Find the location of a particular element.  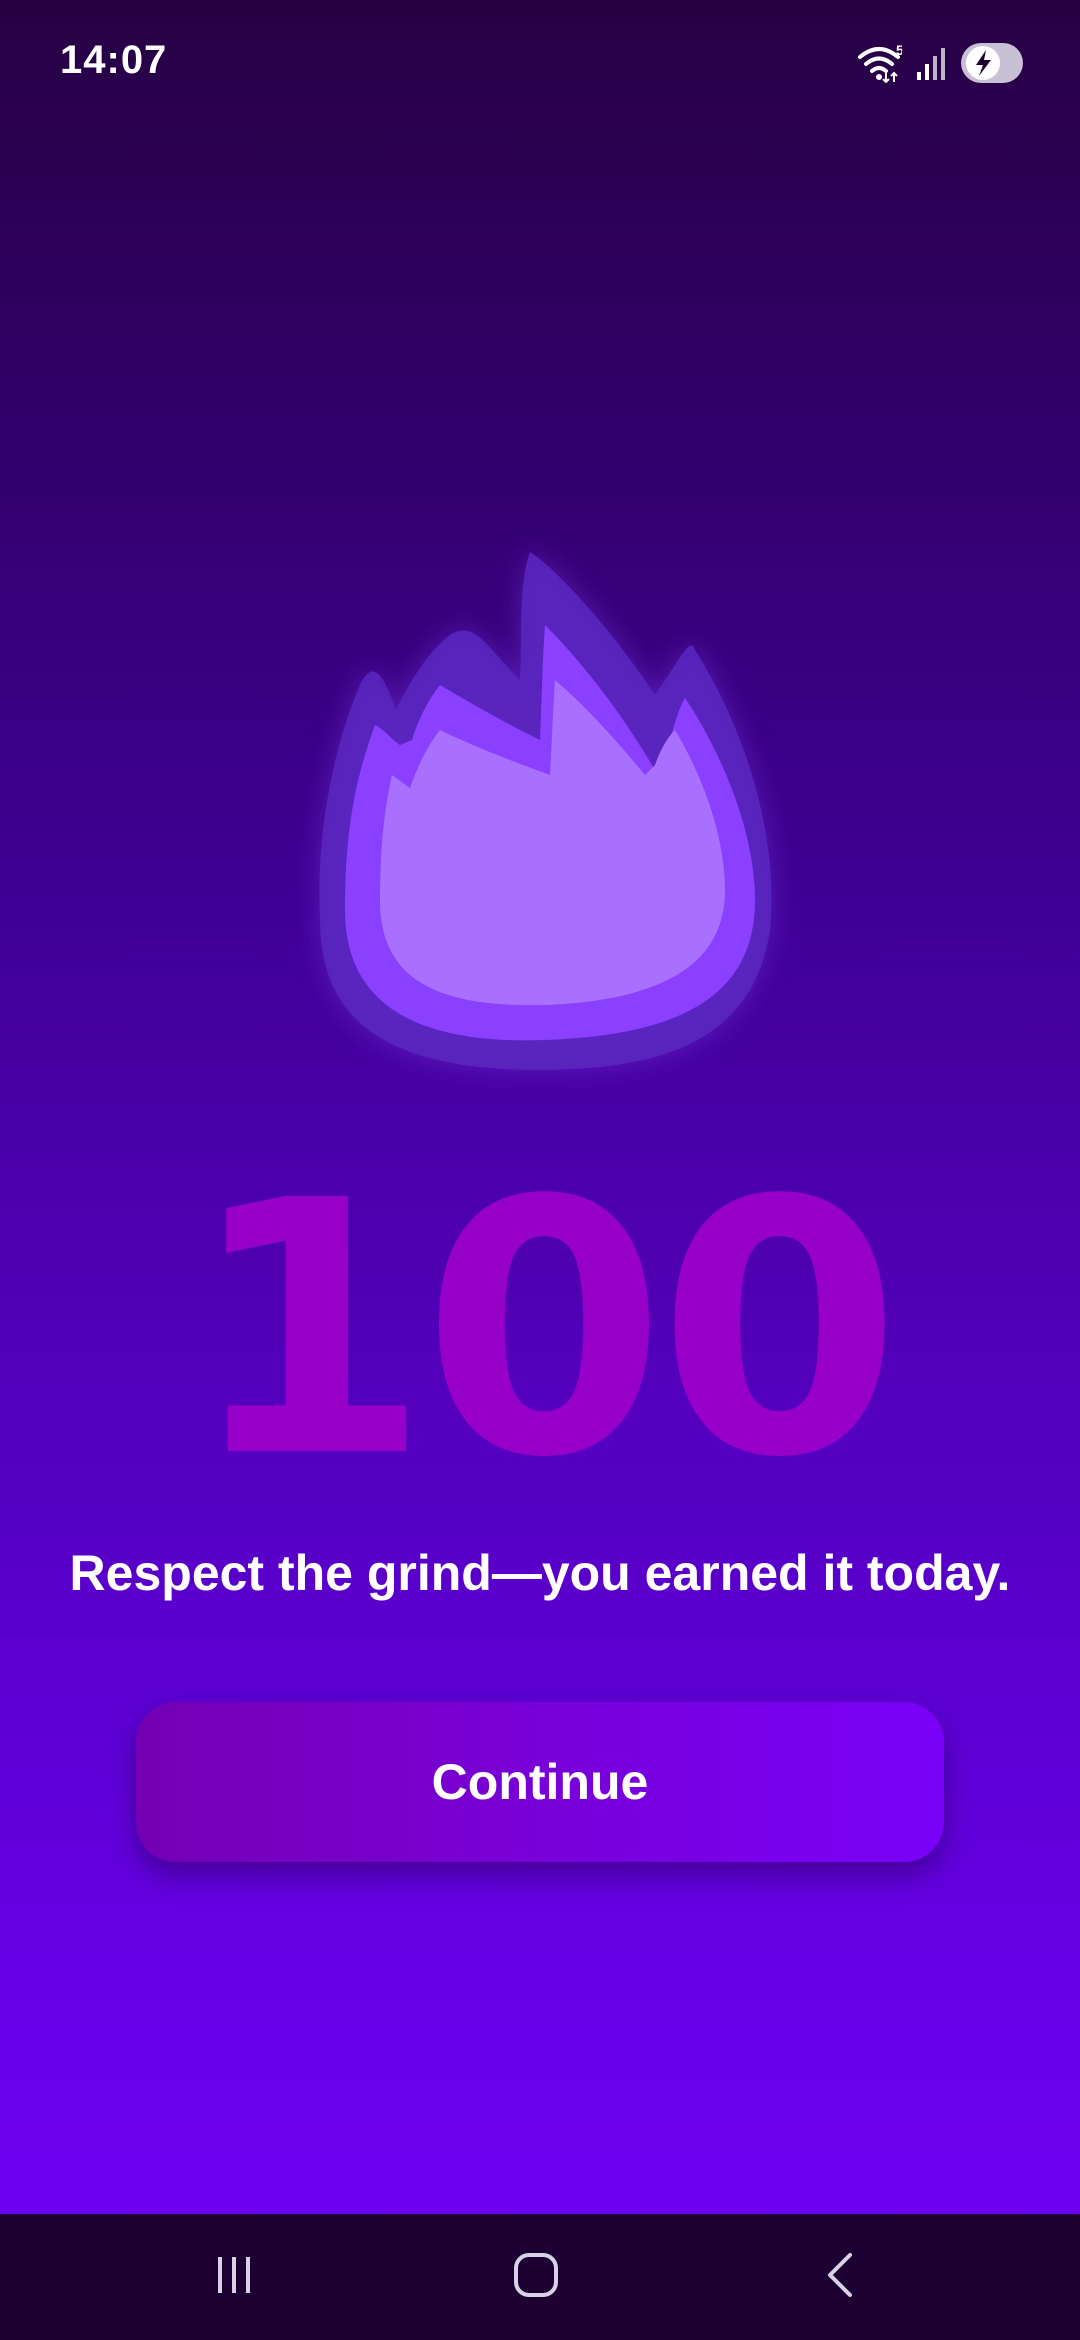

recent-apps-button is located at coordinates (234, 2277).